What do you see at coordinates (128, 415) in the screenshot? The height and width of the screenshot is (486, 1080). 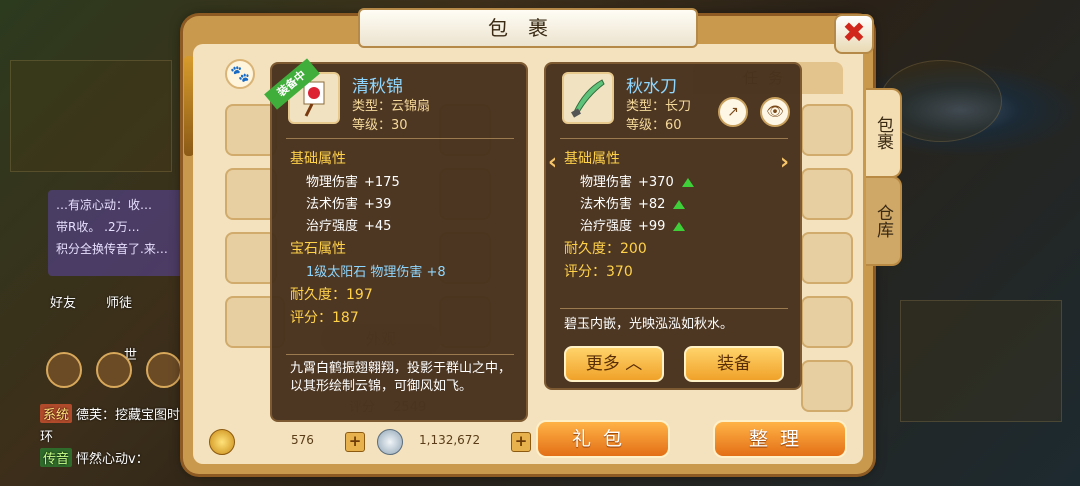 I see `chat-text: 德芙：挖藏宝图时` at bounding box center [128, 415].